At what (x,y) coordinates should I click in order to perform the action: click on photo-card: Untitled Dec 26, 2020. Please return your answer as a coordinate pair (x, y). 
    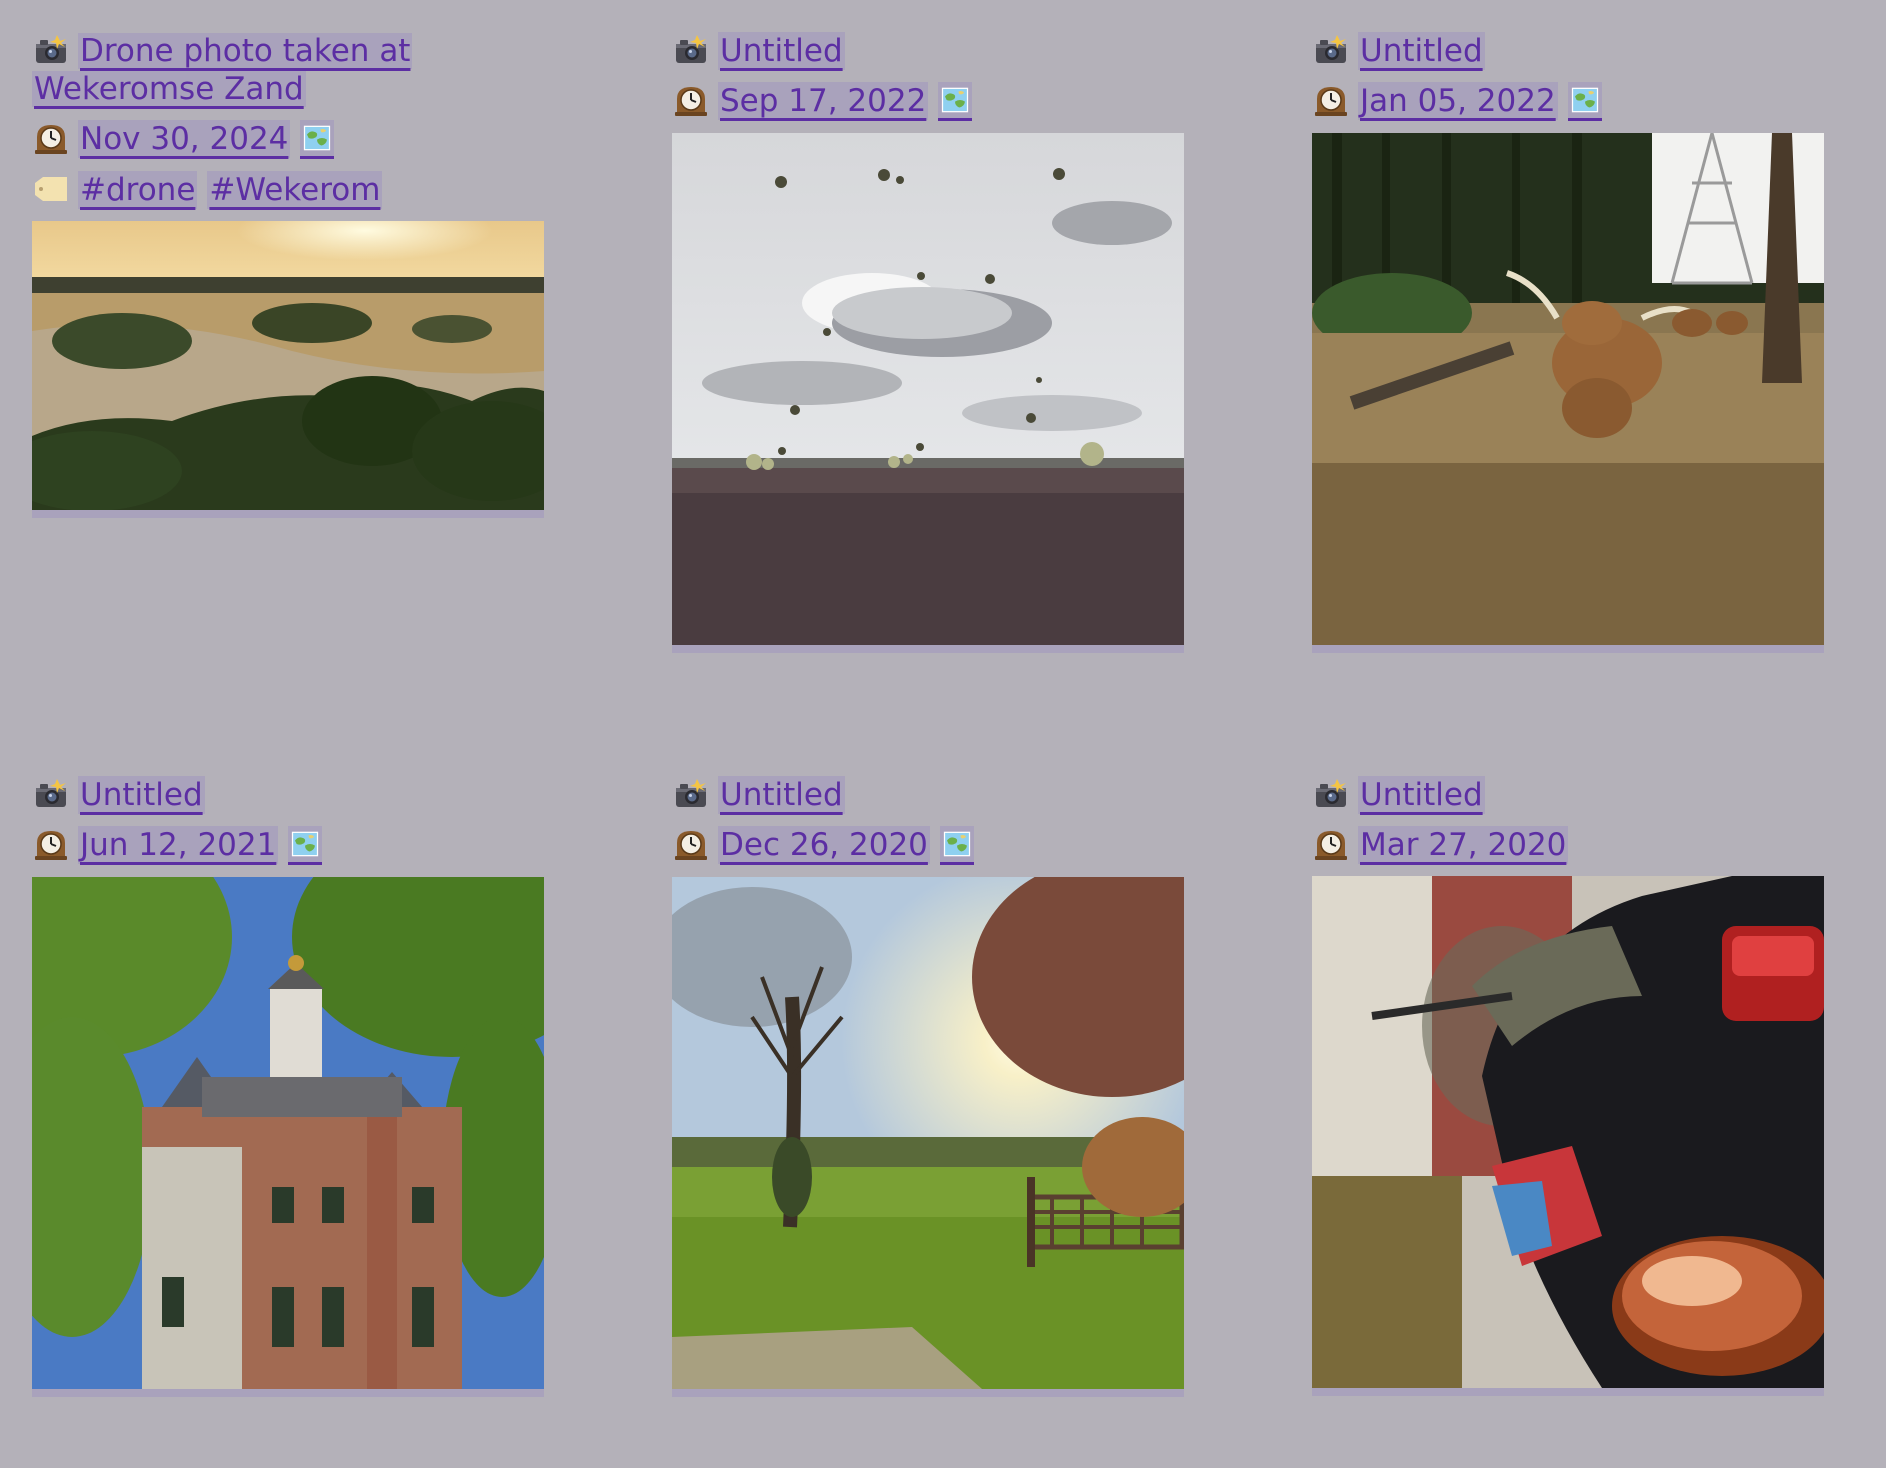
    Looking at the image, I should click on (928, 1096).